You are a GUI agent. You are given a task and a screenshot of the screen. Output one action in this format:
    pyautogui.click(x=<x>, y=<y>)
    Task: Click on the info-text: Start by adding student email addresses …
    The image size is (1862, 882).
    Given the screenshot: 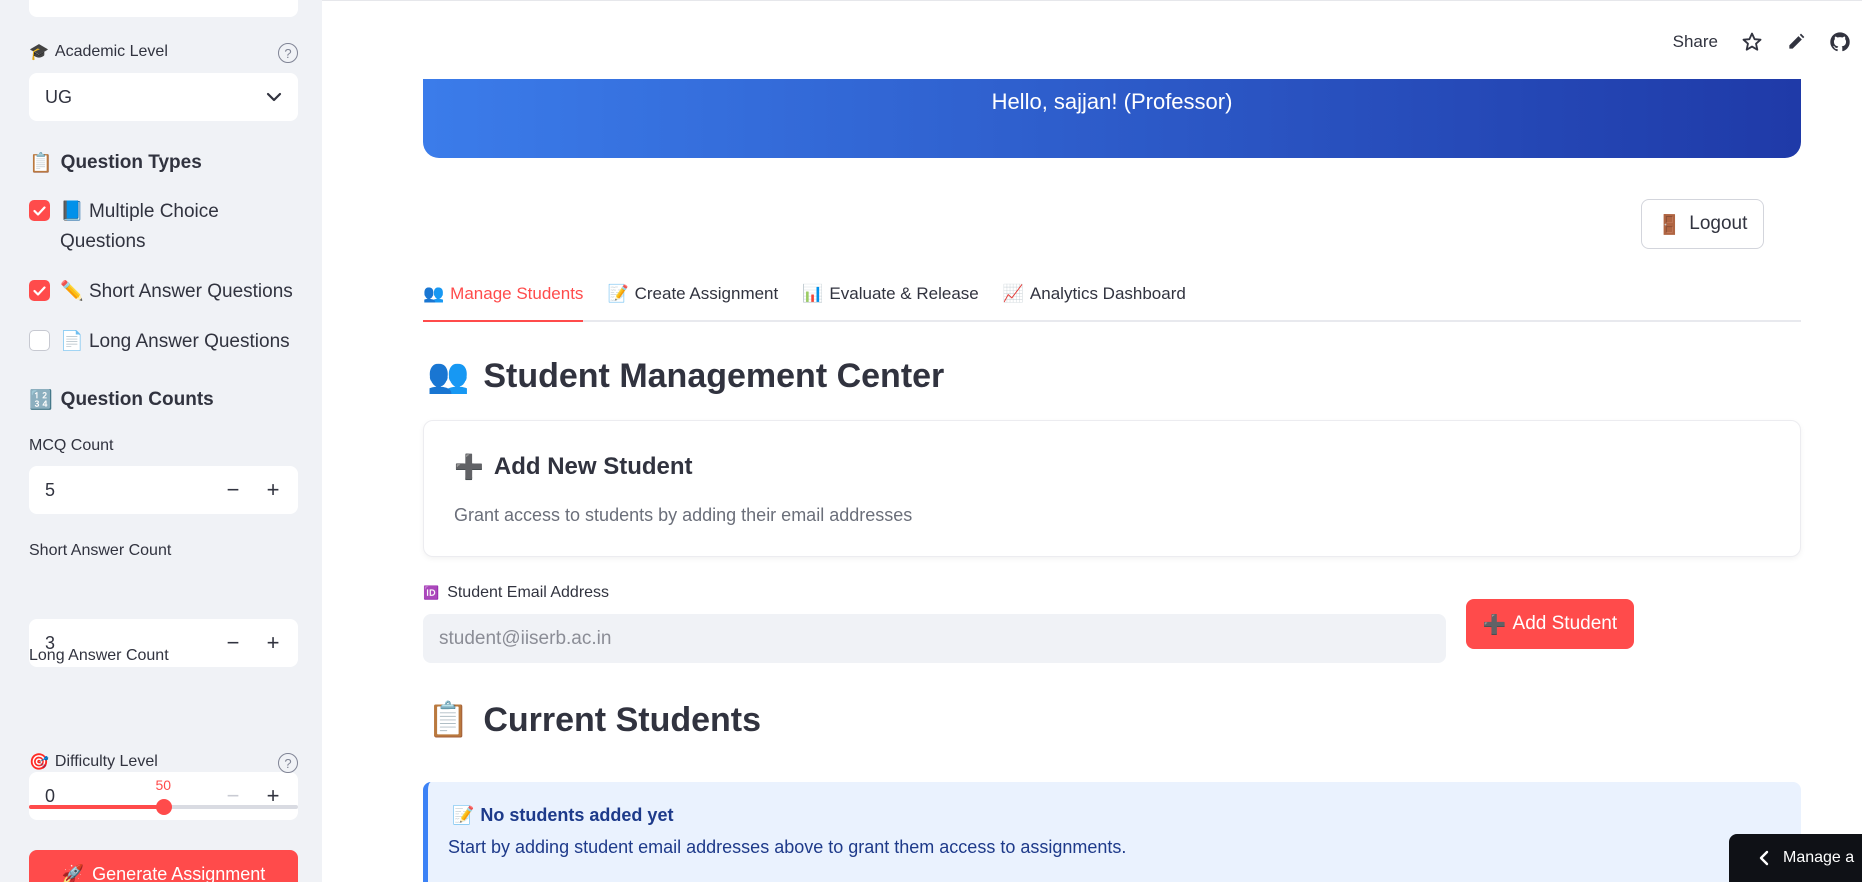 What is the action you would take?
    pyautogui.click(x=787, y=847)
    